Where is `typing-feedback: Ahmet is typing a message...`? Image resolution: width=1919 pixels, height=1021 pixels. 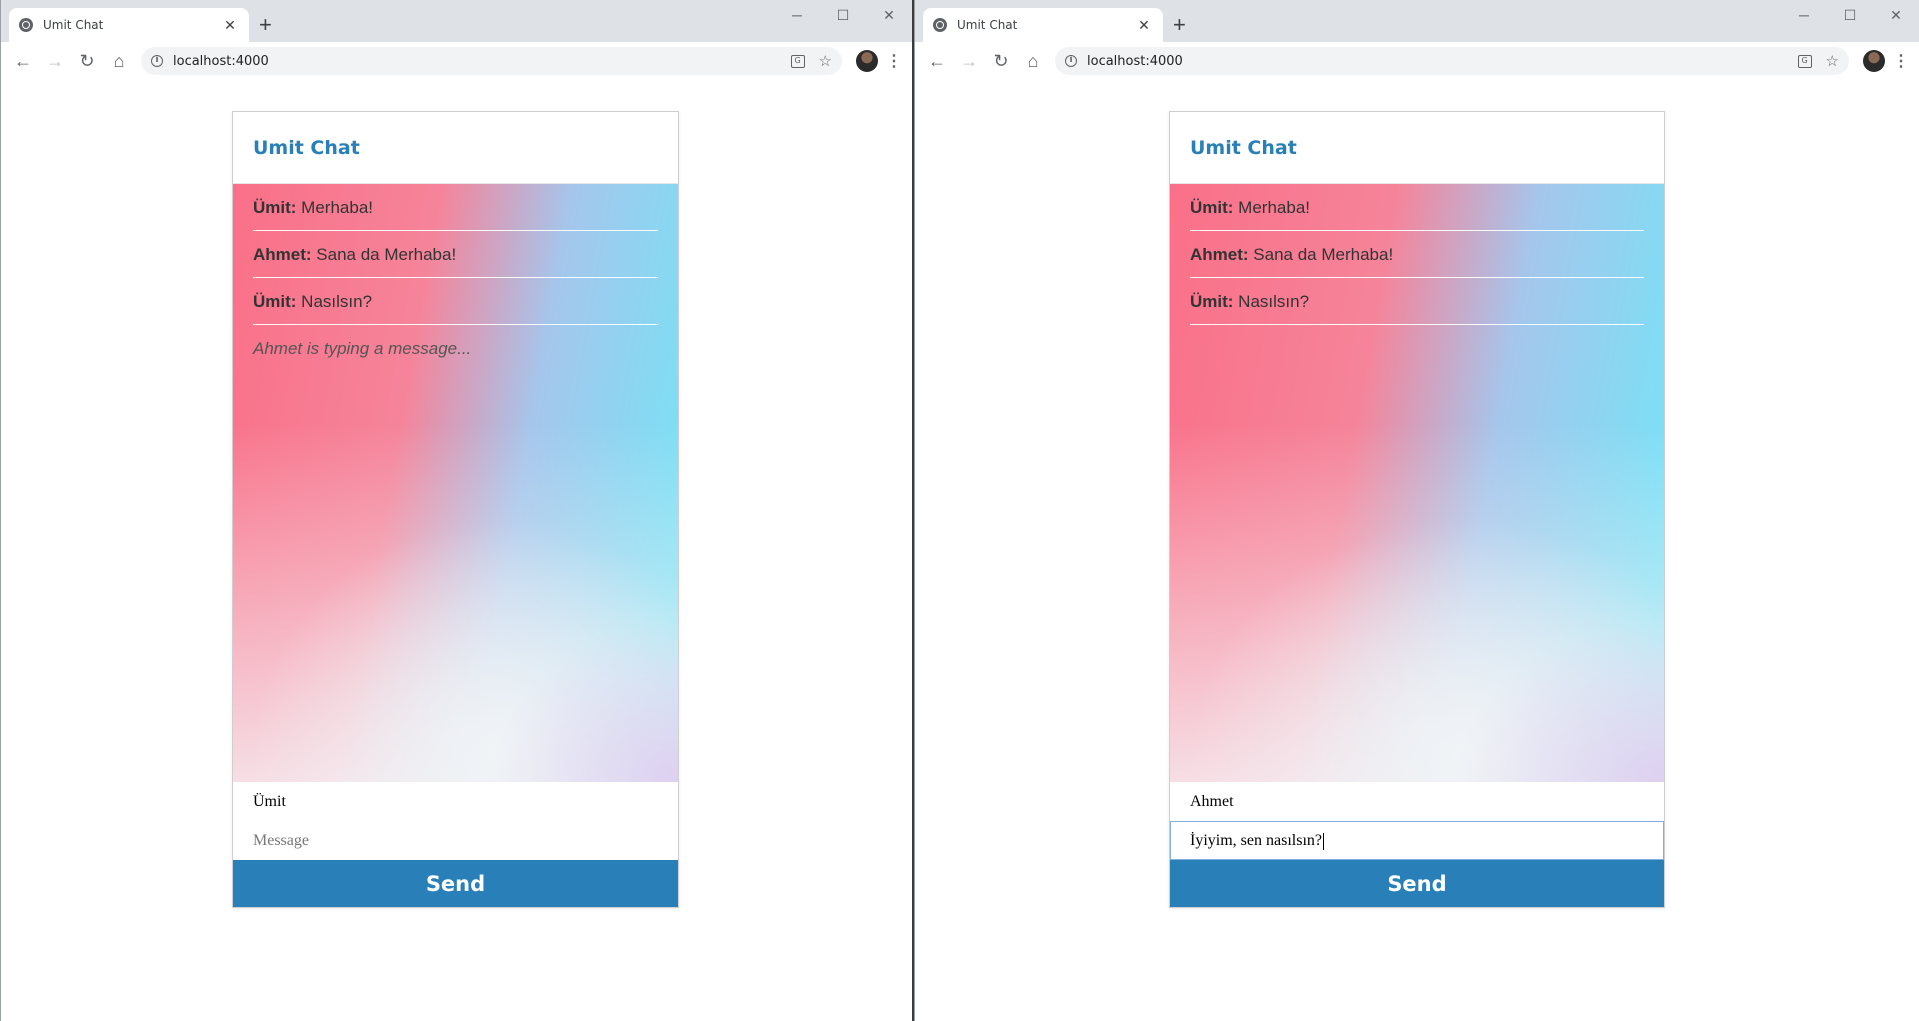 typing-feedback: Ahmet is typing a message... is located at coordinates (362, 348).